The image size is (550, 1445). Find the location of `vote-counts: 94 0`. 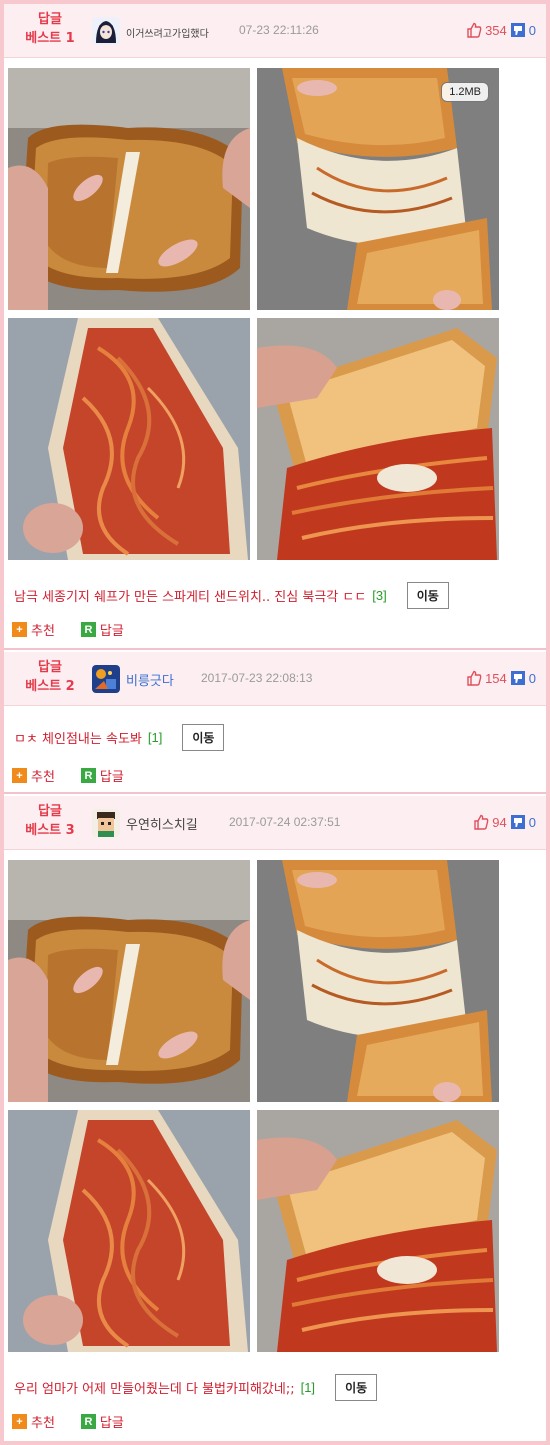

vote-counts: 94 0 is located at coordinates (504, 822).